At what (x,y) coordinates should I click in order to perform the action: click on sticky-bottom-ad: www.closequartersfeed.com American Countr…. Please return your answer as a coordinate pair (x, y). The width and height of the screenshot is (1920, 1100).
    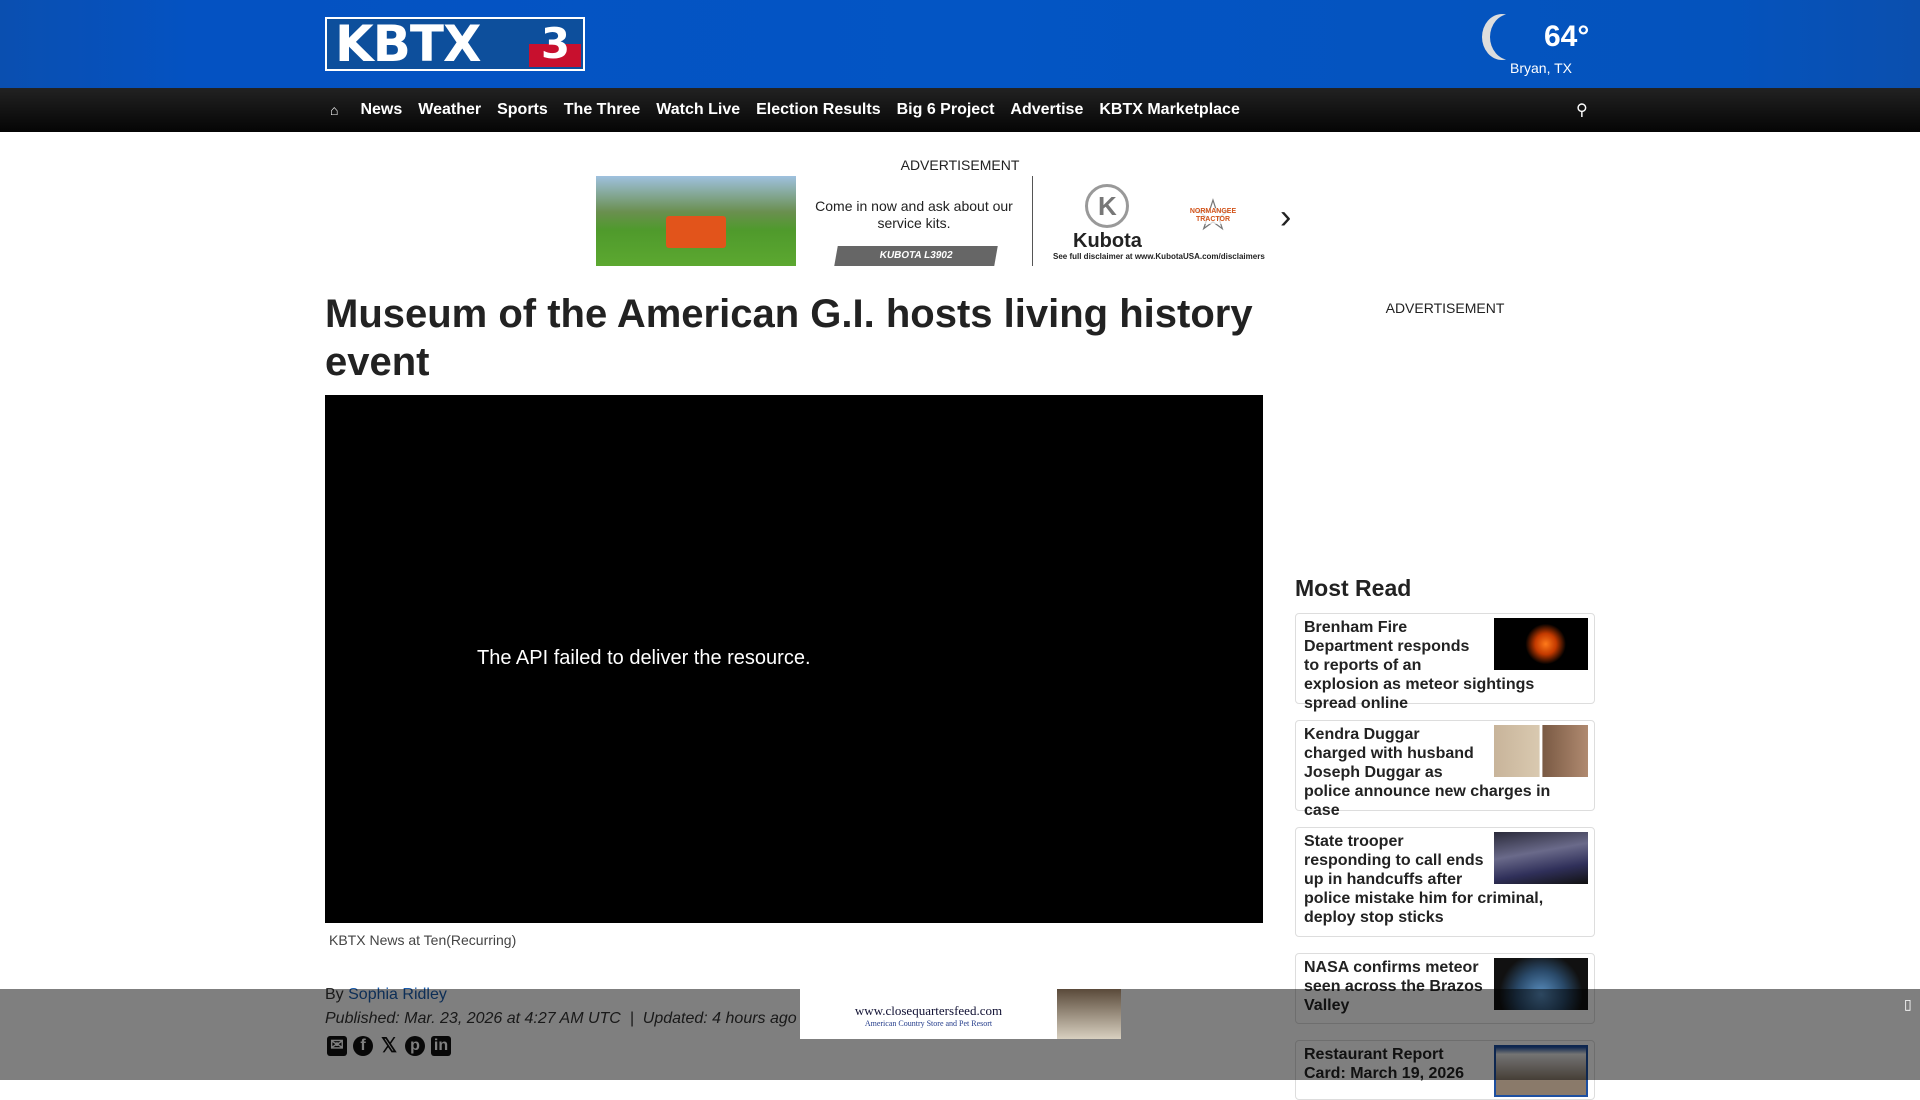
    Looking at the image, I should click on (960, 1014).